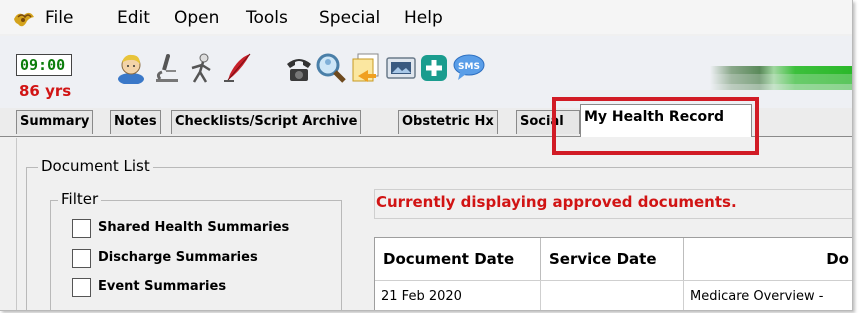  What do you see at coordinates (201, 68) in the screenshot?
I see `xray-icon` at bounding box center [201, 68].